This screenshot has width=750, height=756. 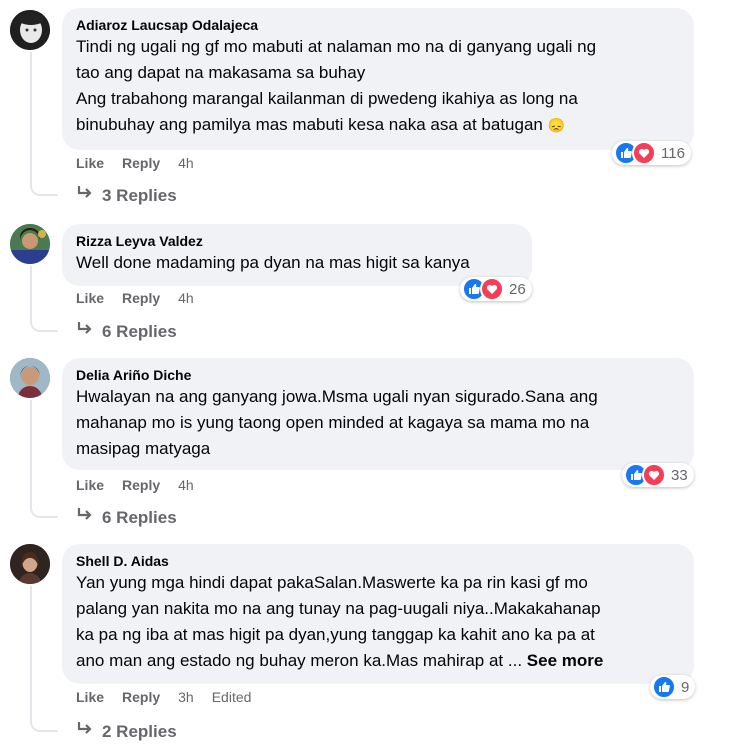 I want to click on view-replies-button: 2 Replies, so click(x=126, y=731).